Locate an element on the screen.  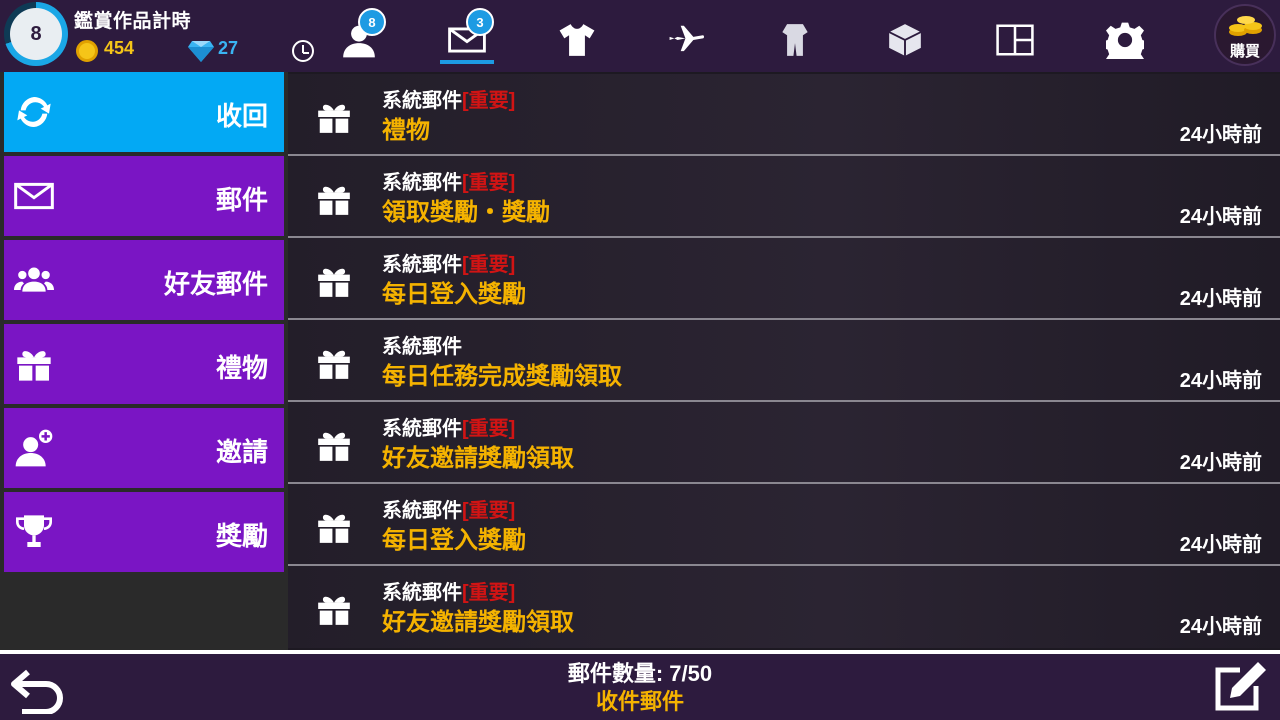
add-friend-icon is located at coordinates (34, 448).